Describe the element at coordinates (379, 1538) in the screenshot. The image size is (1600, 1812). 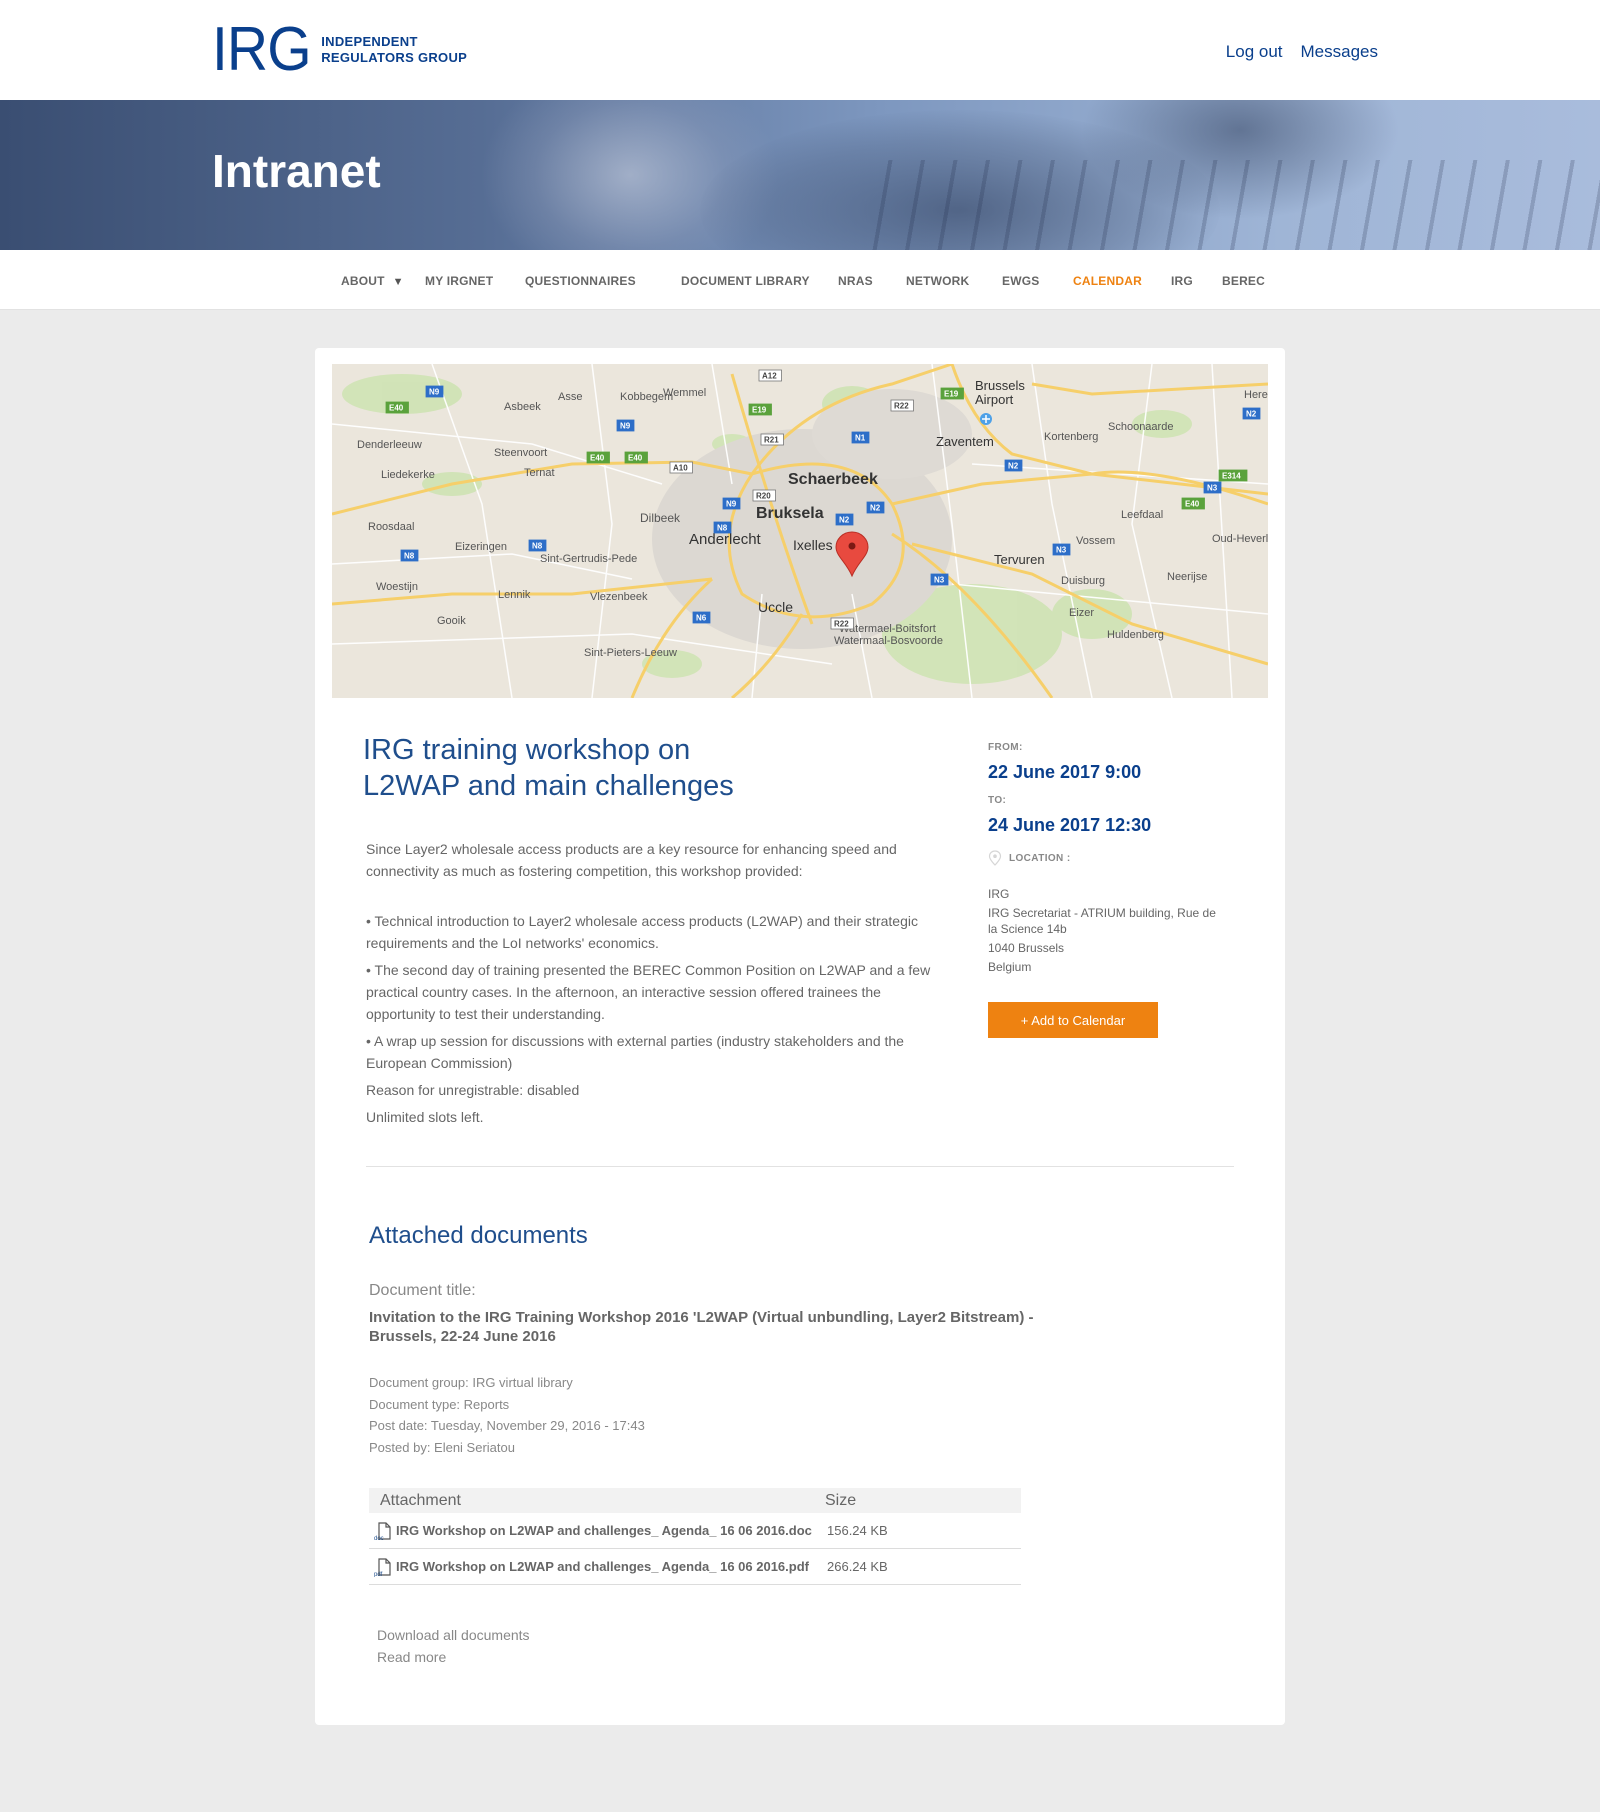
I see `svg-text: doc` at that location.